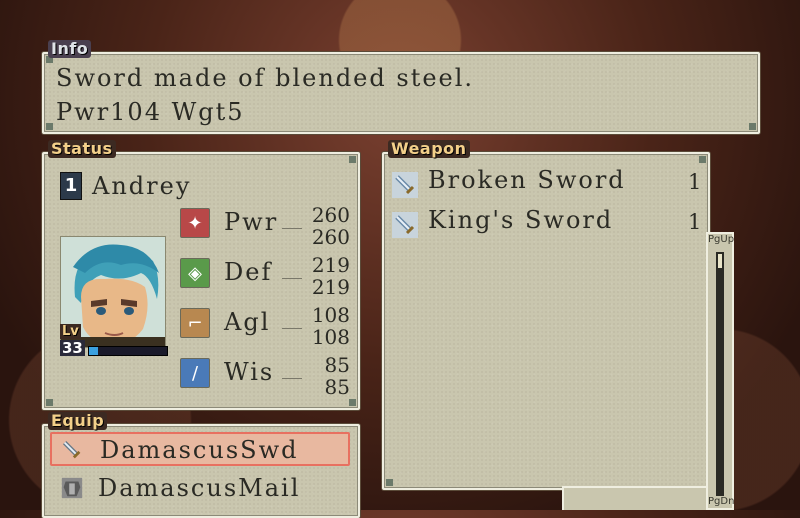 The width and height of the screenshot is (800, 518). What do you see at coordinates (521, 220) in the screenshot?
I see `weapon-name: King's Sword` at bounding box center [521, 220].